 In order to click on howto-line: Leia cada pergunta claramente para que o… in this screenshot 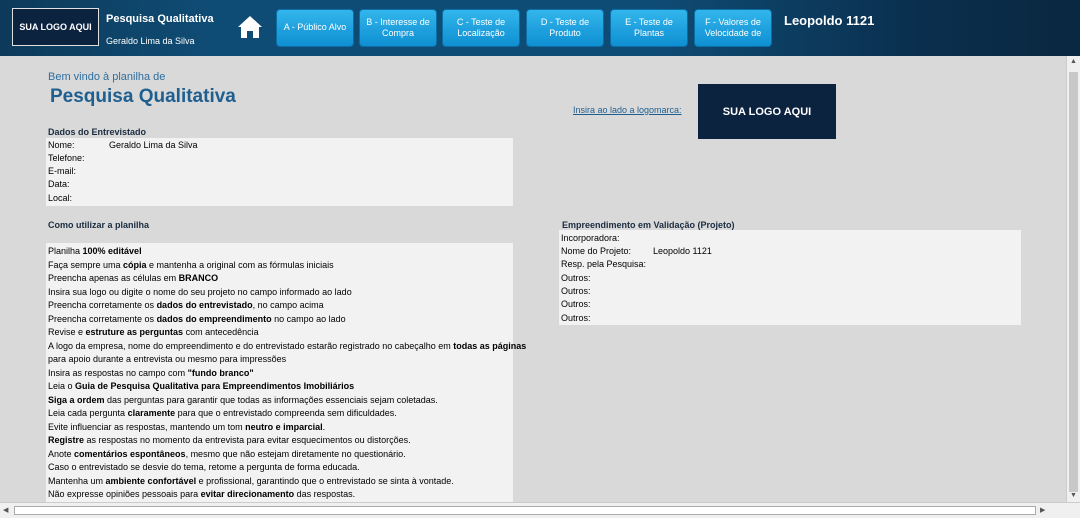, I will do `click(222, 413)`.